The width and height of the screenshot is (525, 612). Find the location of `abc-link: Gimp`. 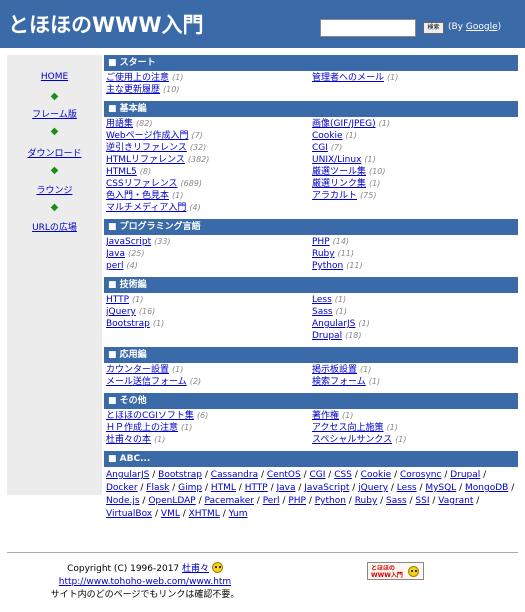

abc-link: Gimp is located at coordinates (190, 488).